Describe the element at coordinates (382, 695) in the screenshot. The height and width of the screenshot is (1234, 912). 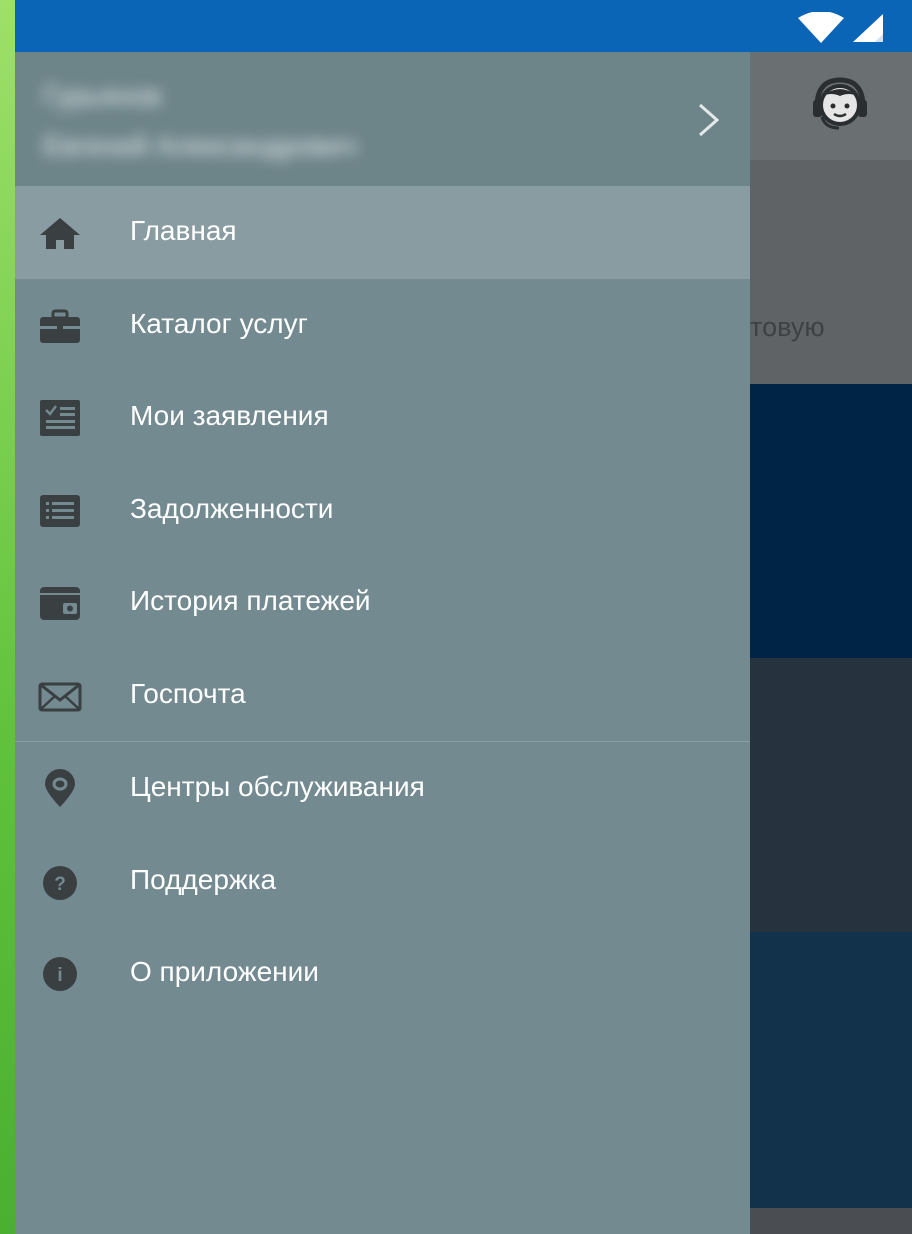
I see `menu-item-gospochta: Госпочта` at that location.